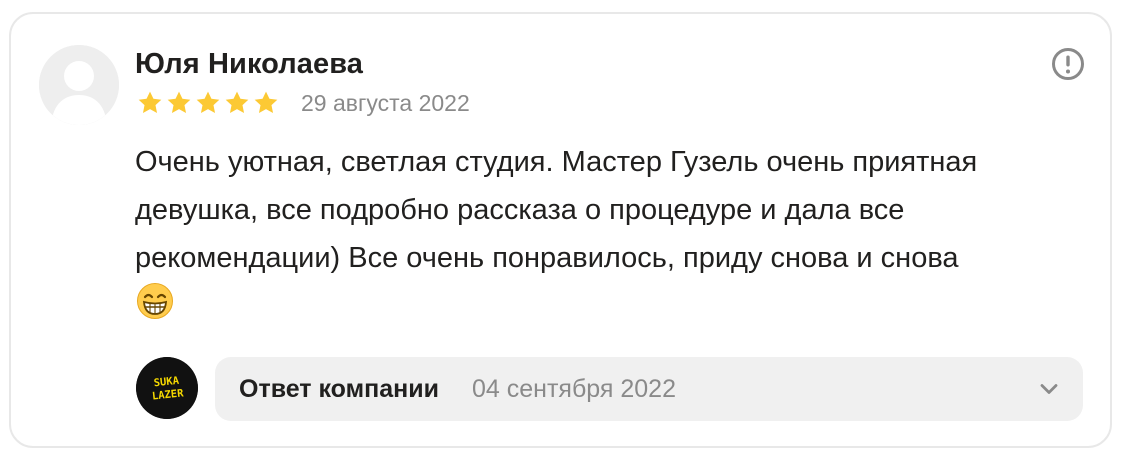  What do you see at coordinates (385, 103) in the screenshot?
I see `review-date: 29 августа 2022` at bounding box center [385, 103].